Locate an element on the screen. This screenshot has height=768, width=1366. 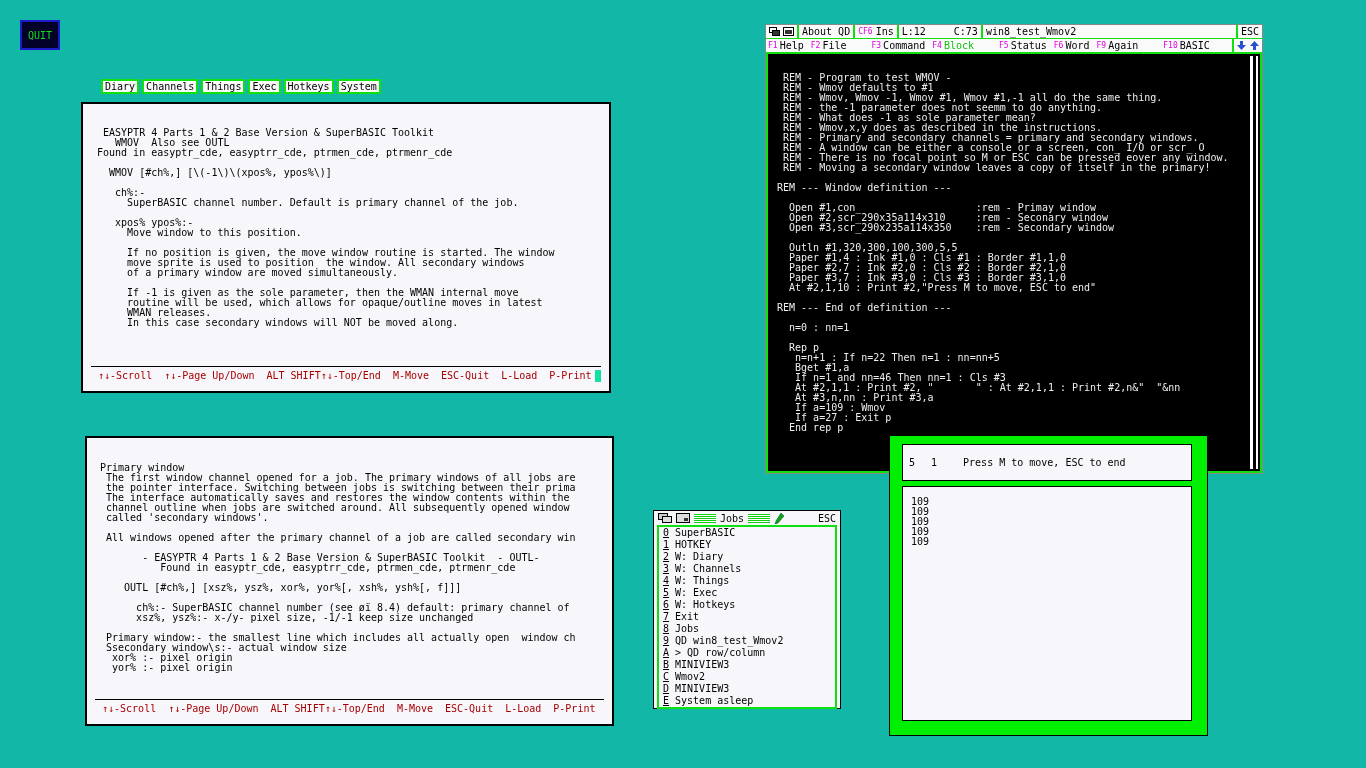
menu-tab: Diary is located at coordinates (120, 86).